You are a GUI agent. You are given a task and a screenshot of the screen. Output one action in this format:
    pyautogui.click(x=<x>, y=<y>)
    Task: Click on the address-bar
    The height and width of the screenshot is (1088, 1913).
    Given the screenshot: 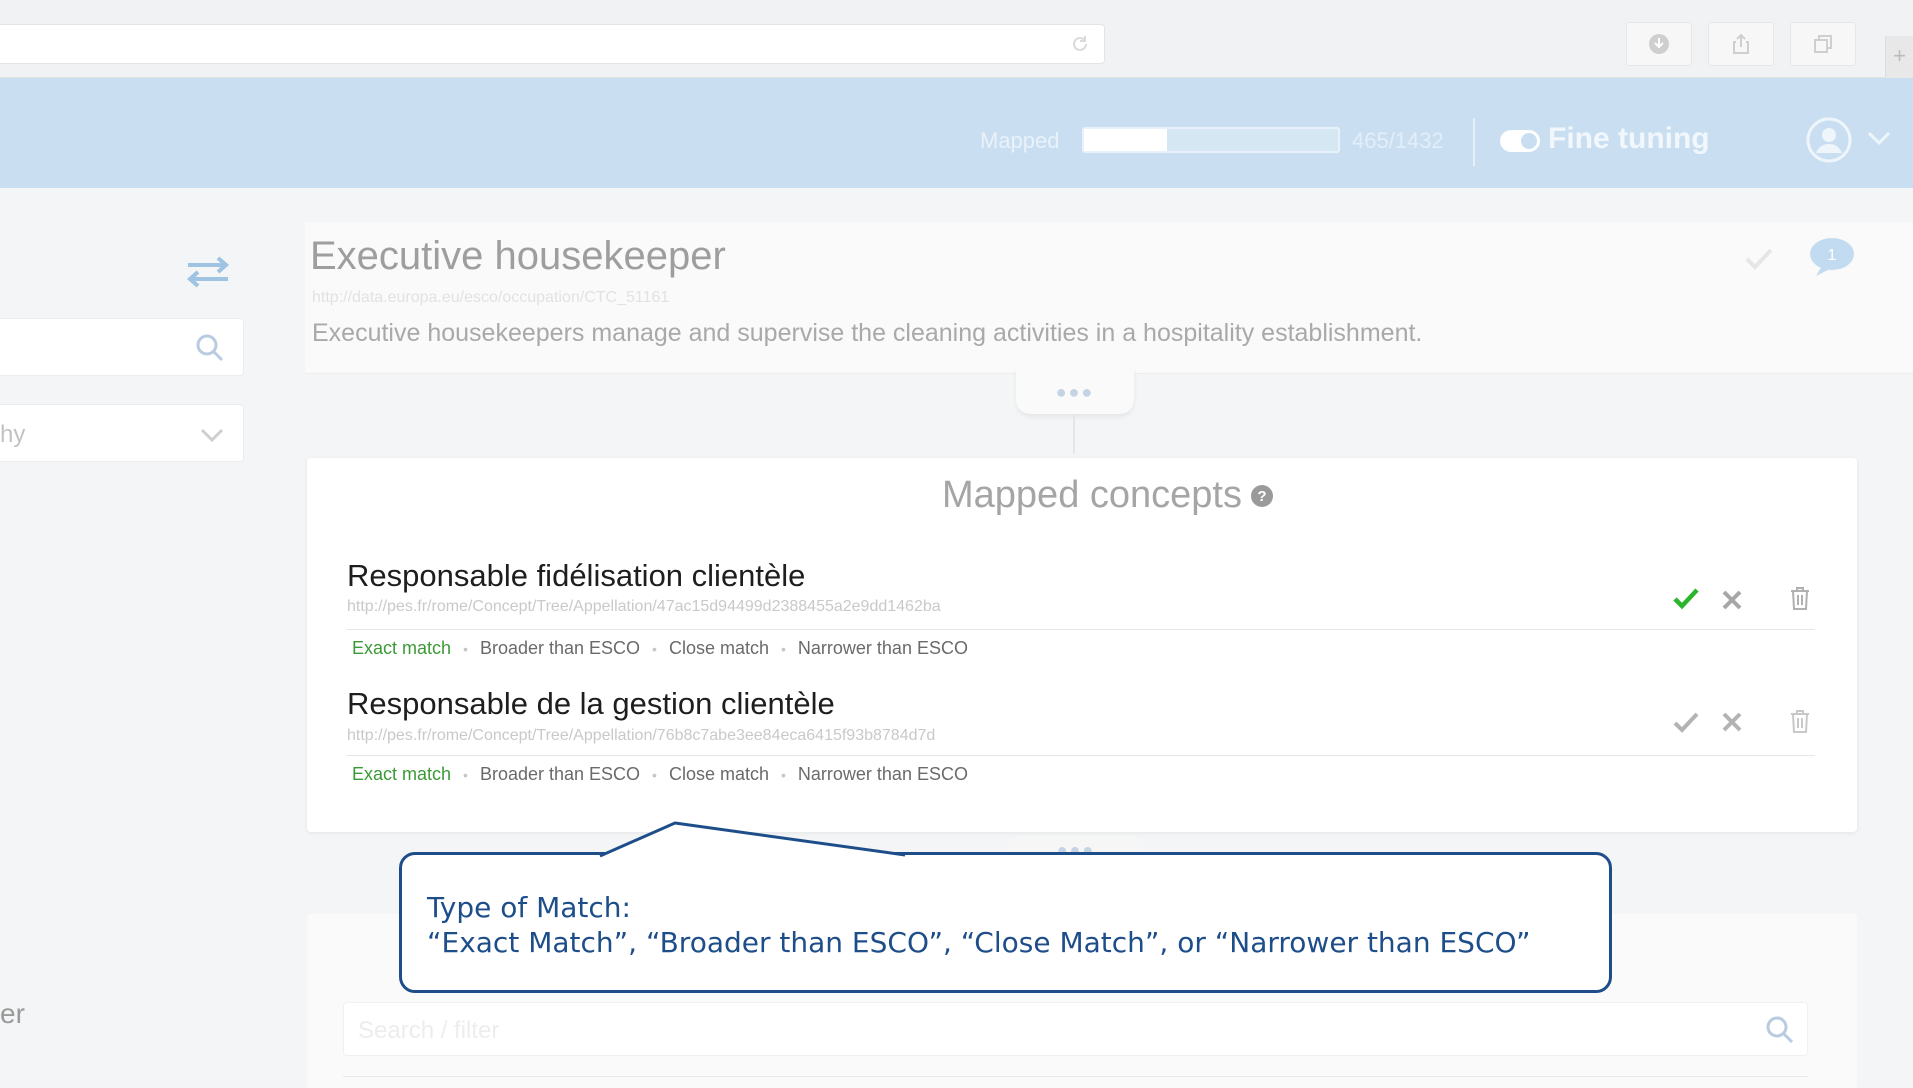 What is the action you would take?
    pyautogui.click(x=552, y=44)
    